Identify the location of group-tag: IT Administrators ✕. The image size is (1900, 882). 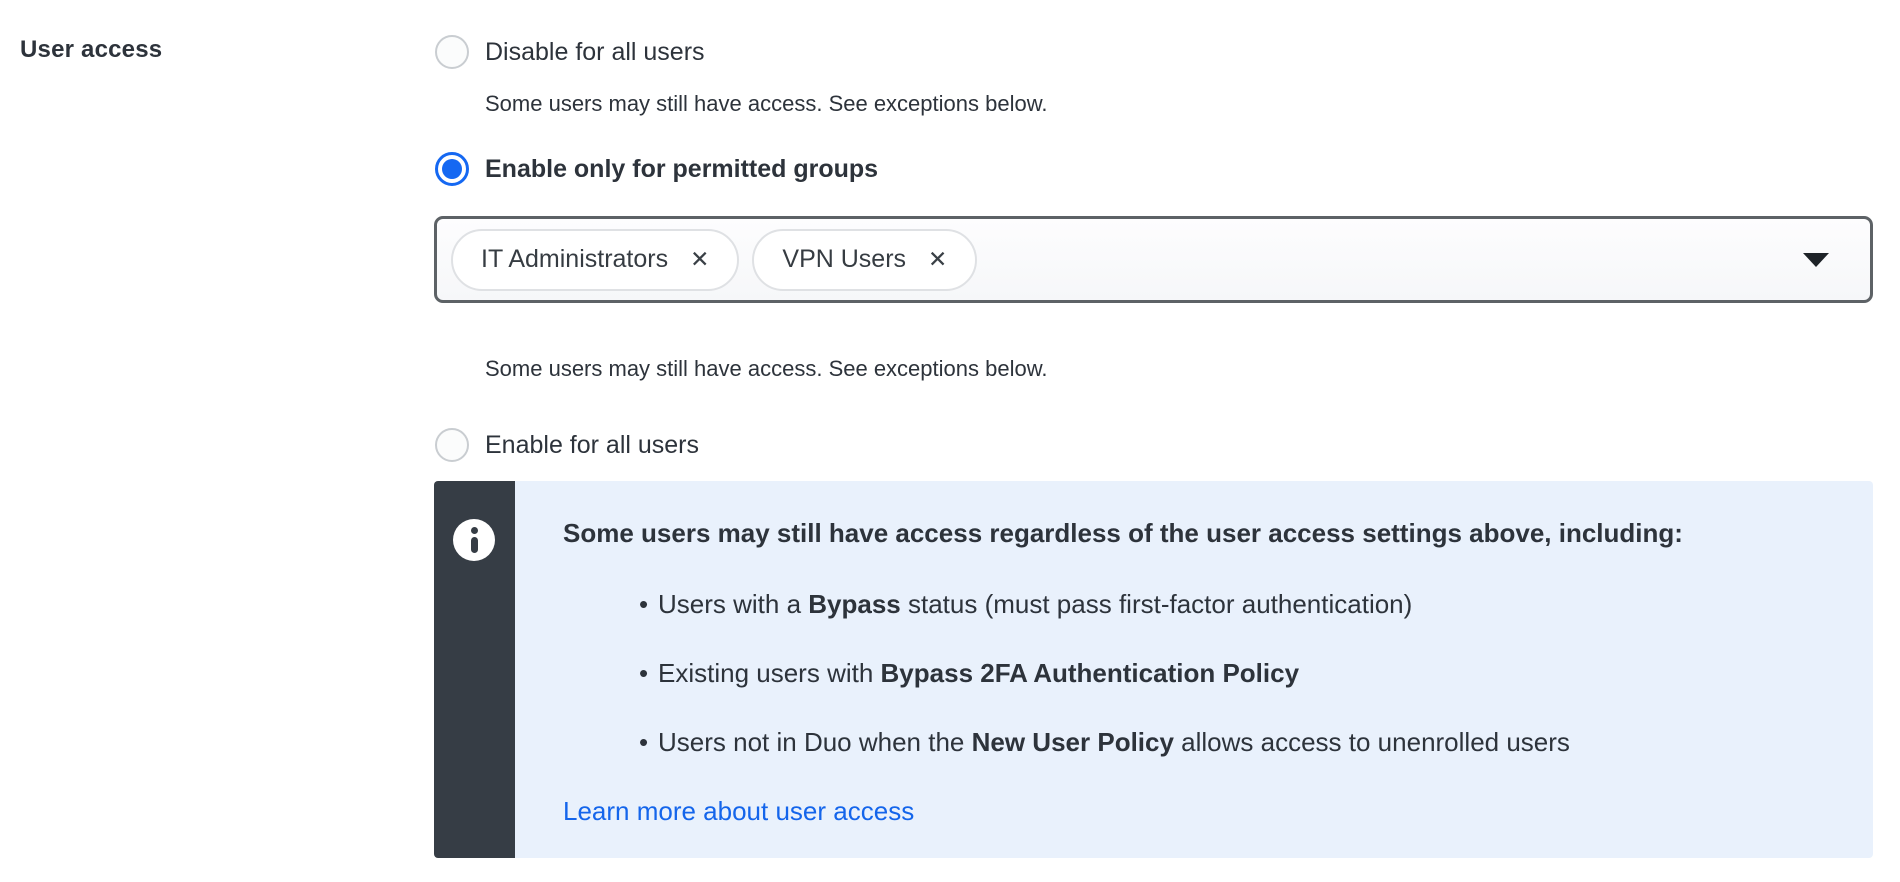
(595, 259).